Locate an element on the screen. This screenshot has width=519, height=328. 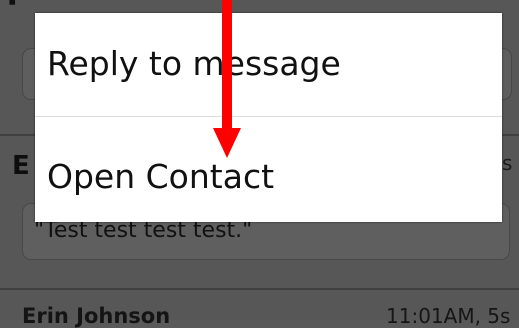
menu-item-label: Reply to message is located at coordinates (194, 63).